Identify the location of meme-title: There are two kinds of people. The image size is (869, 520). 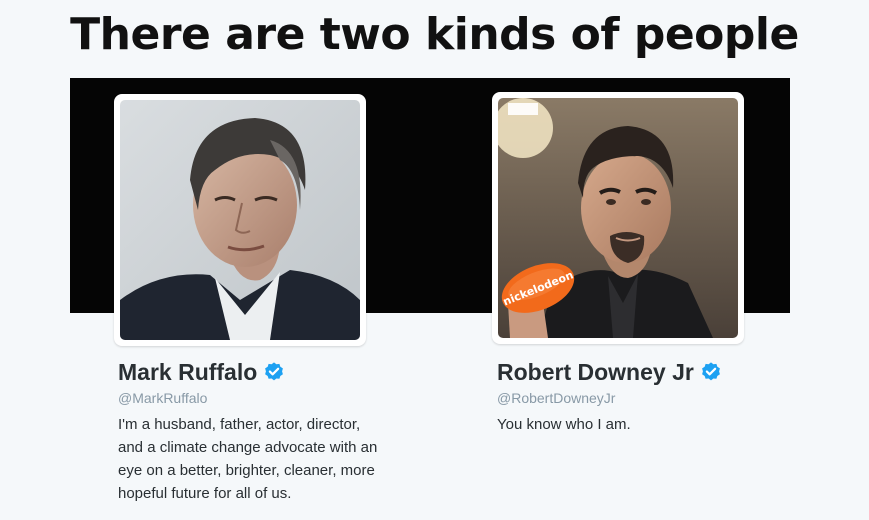
(434, 34).